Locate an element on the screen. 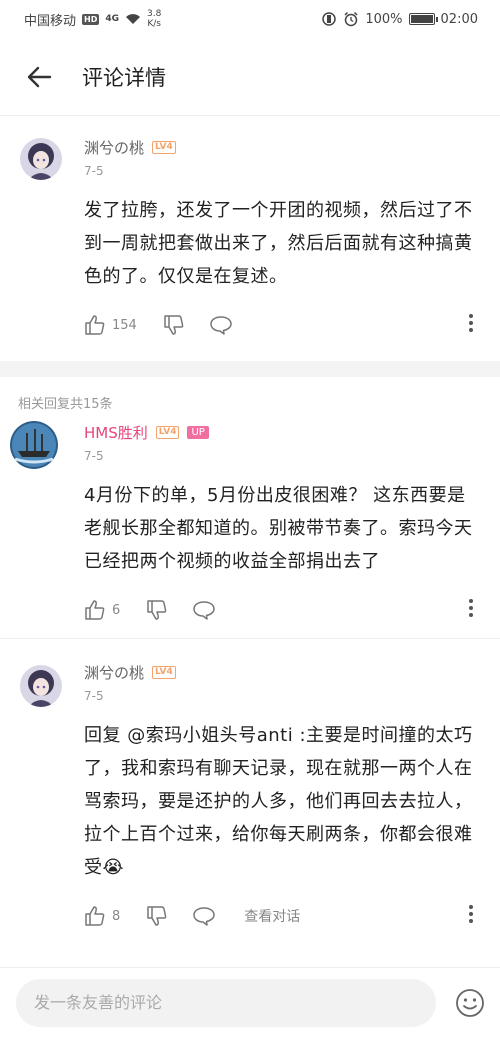  username: HMS胜利 is located at coordinates (116, 432).